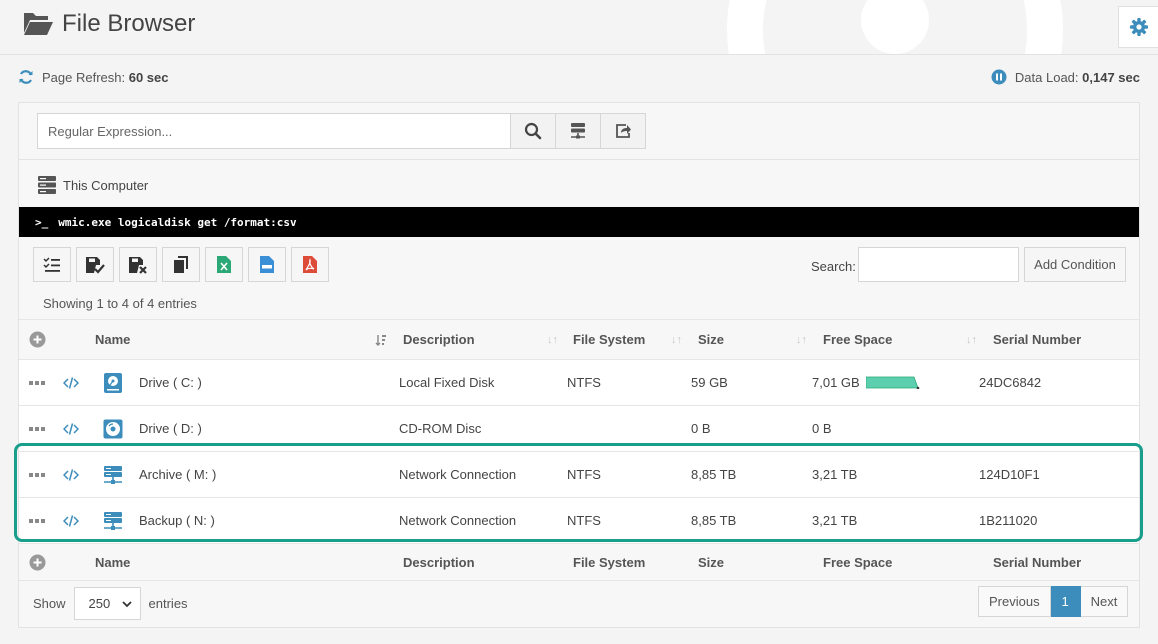  Describe the element at coordinates (822, 428) in the screenshot. I see `drive-free-space: 0 B` at that location.